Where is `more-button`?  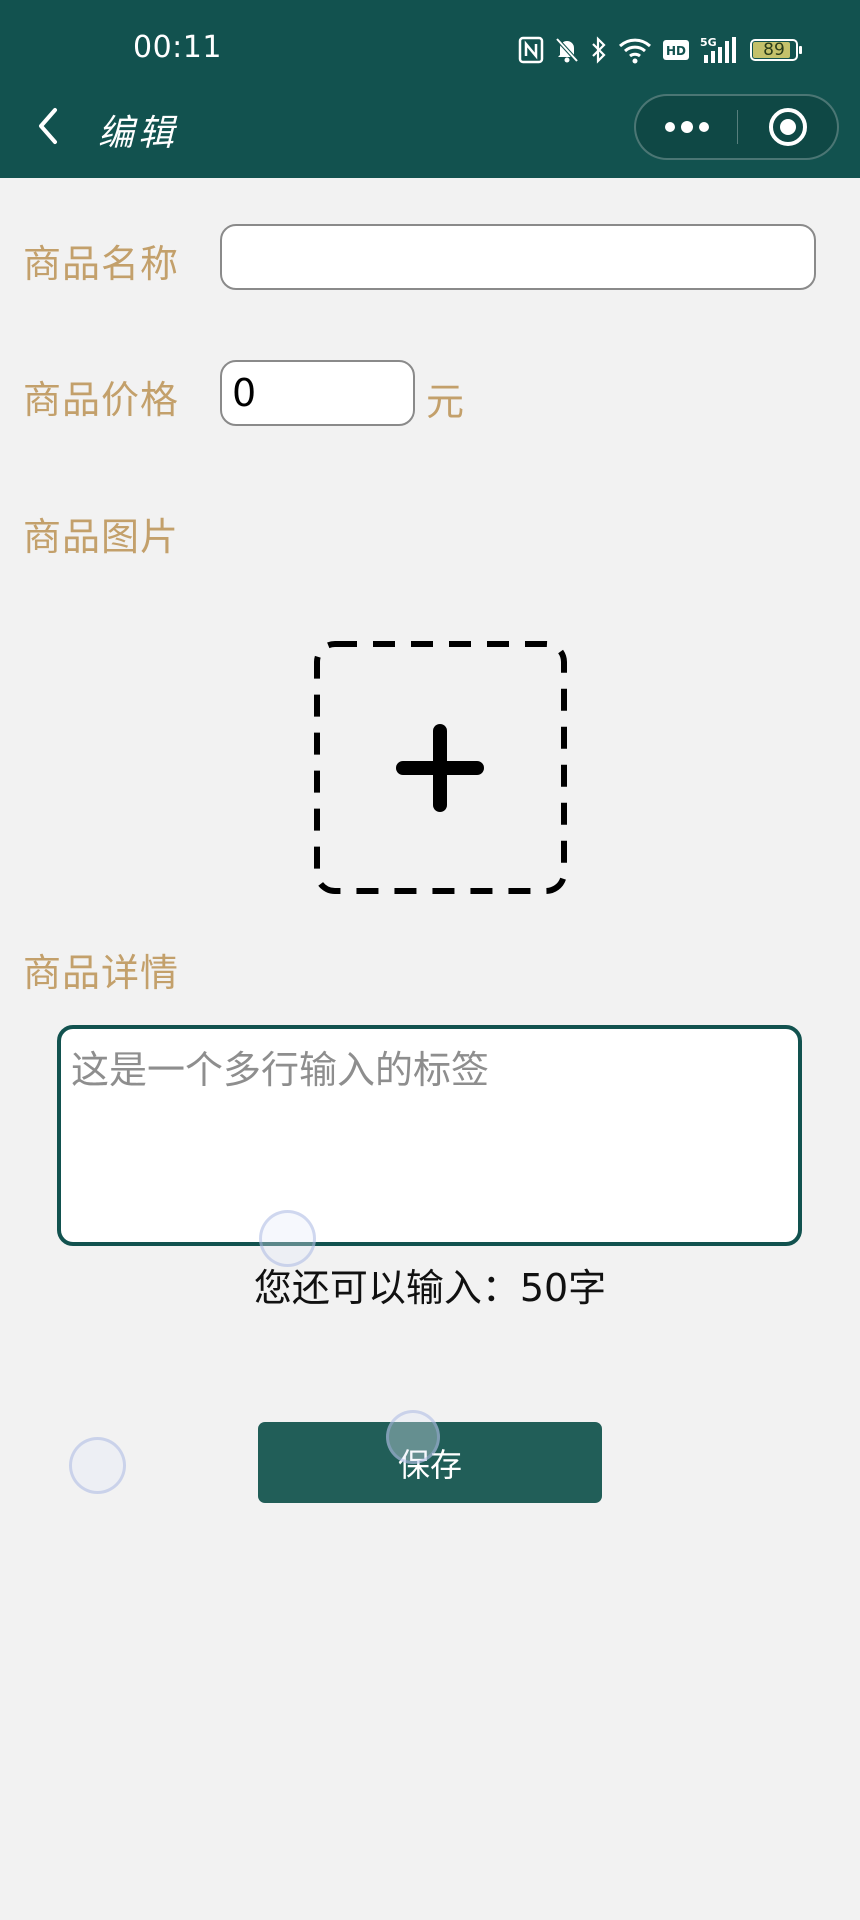 more-button is located at coordinates (687, 127).